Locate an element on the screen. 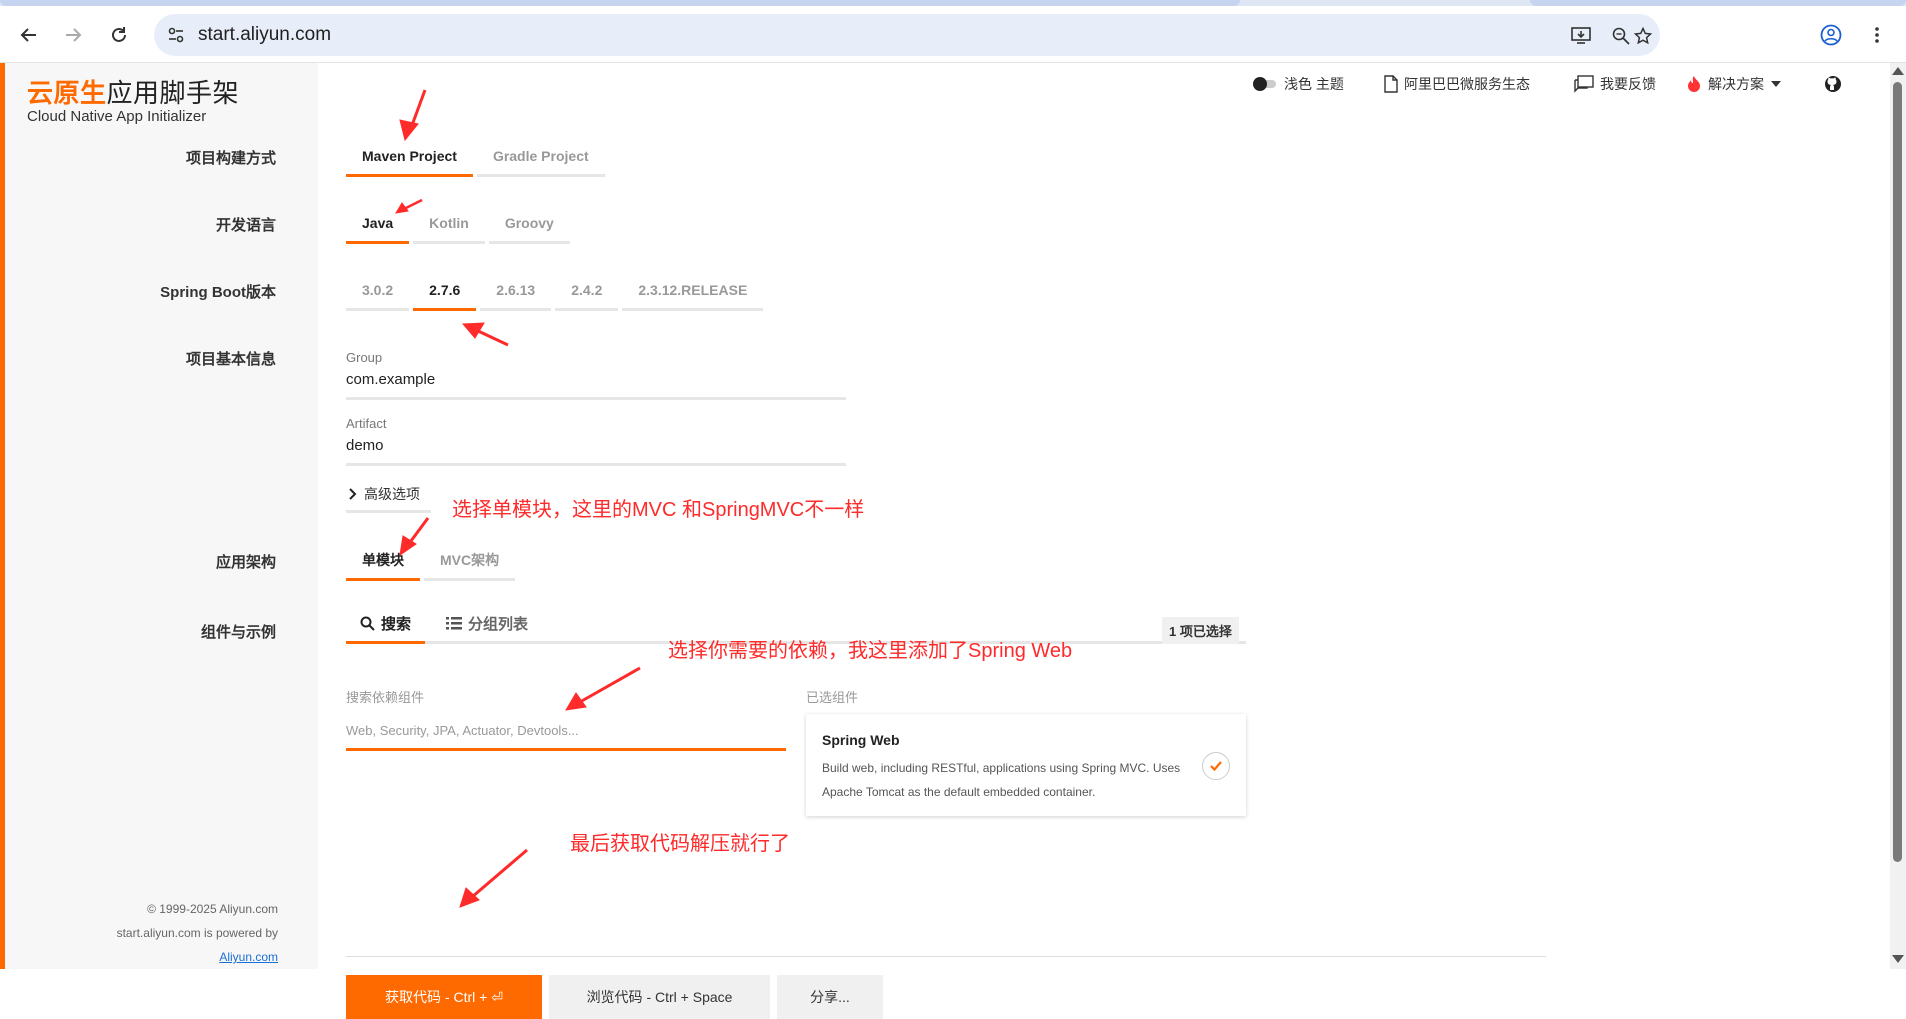 The height and width of the screenshot is (1019, 1906). site-info-icon is located at coordinates (176, 35).